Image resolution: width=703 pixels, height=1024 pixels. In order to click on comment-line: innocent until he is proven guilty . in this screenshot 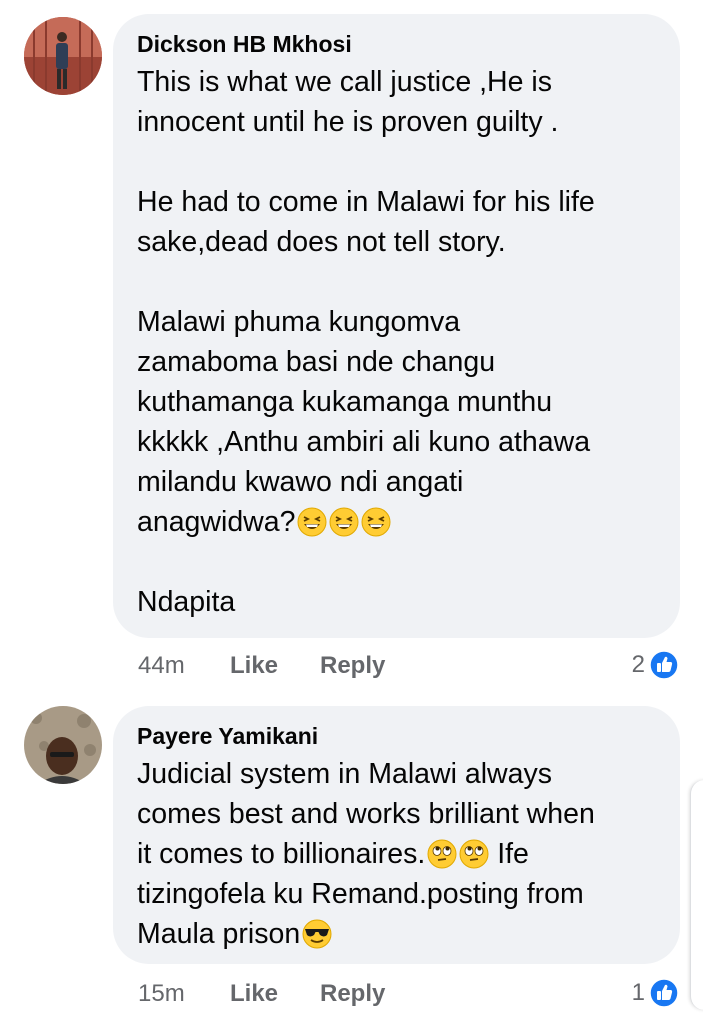, I will do `click(348, 122)`.